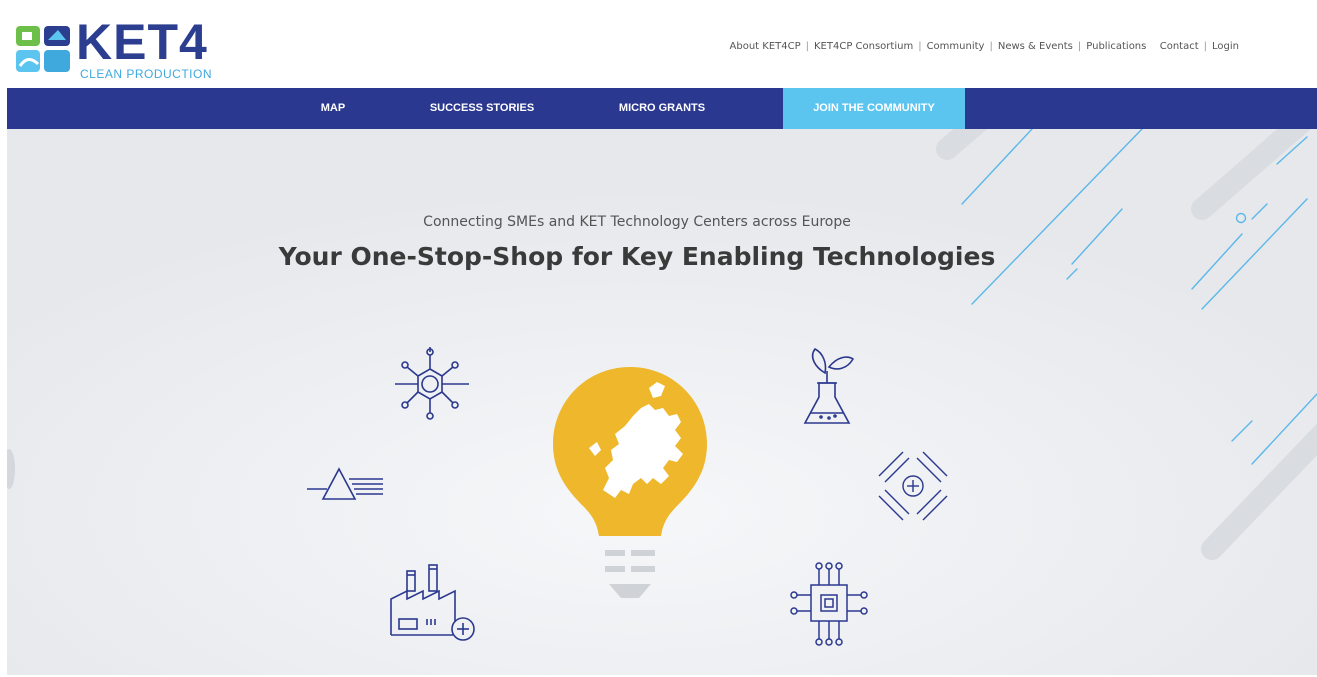 The height and width of the screenshot is (677, 1317). I want to click on logo-subtitle: CLEAN PRODUCTION, so click(146, 74).